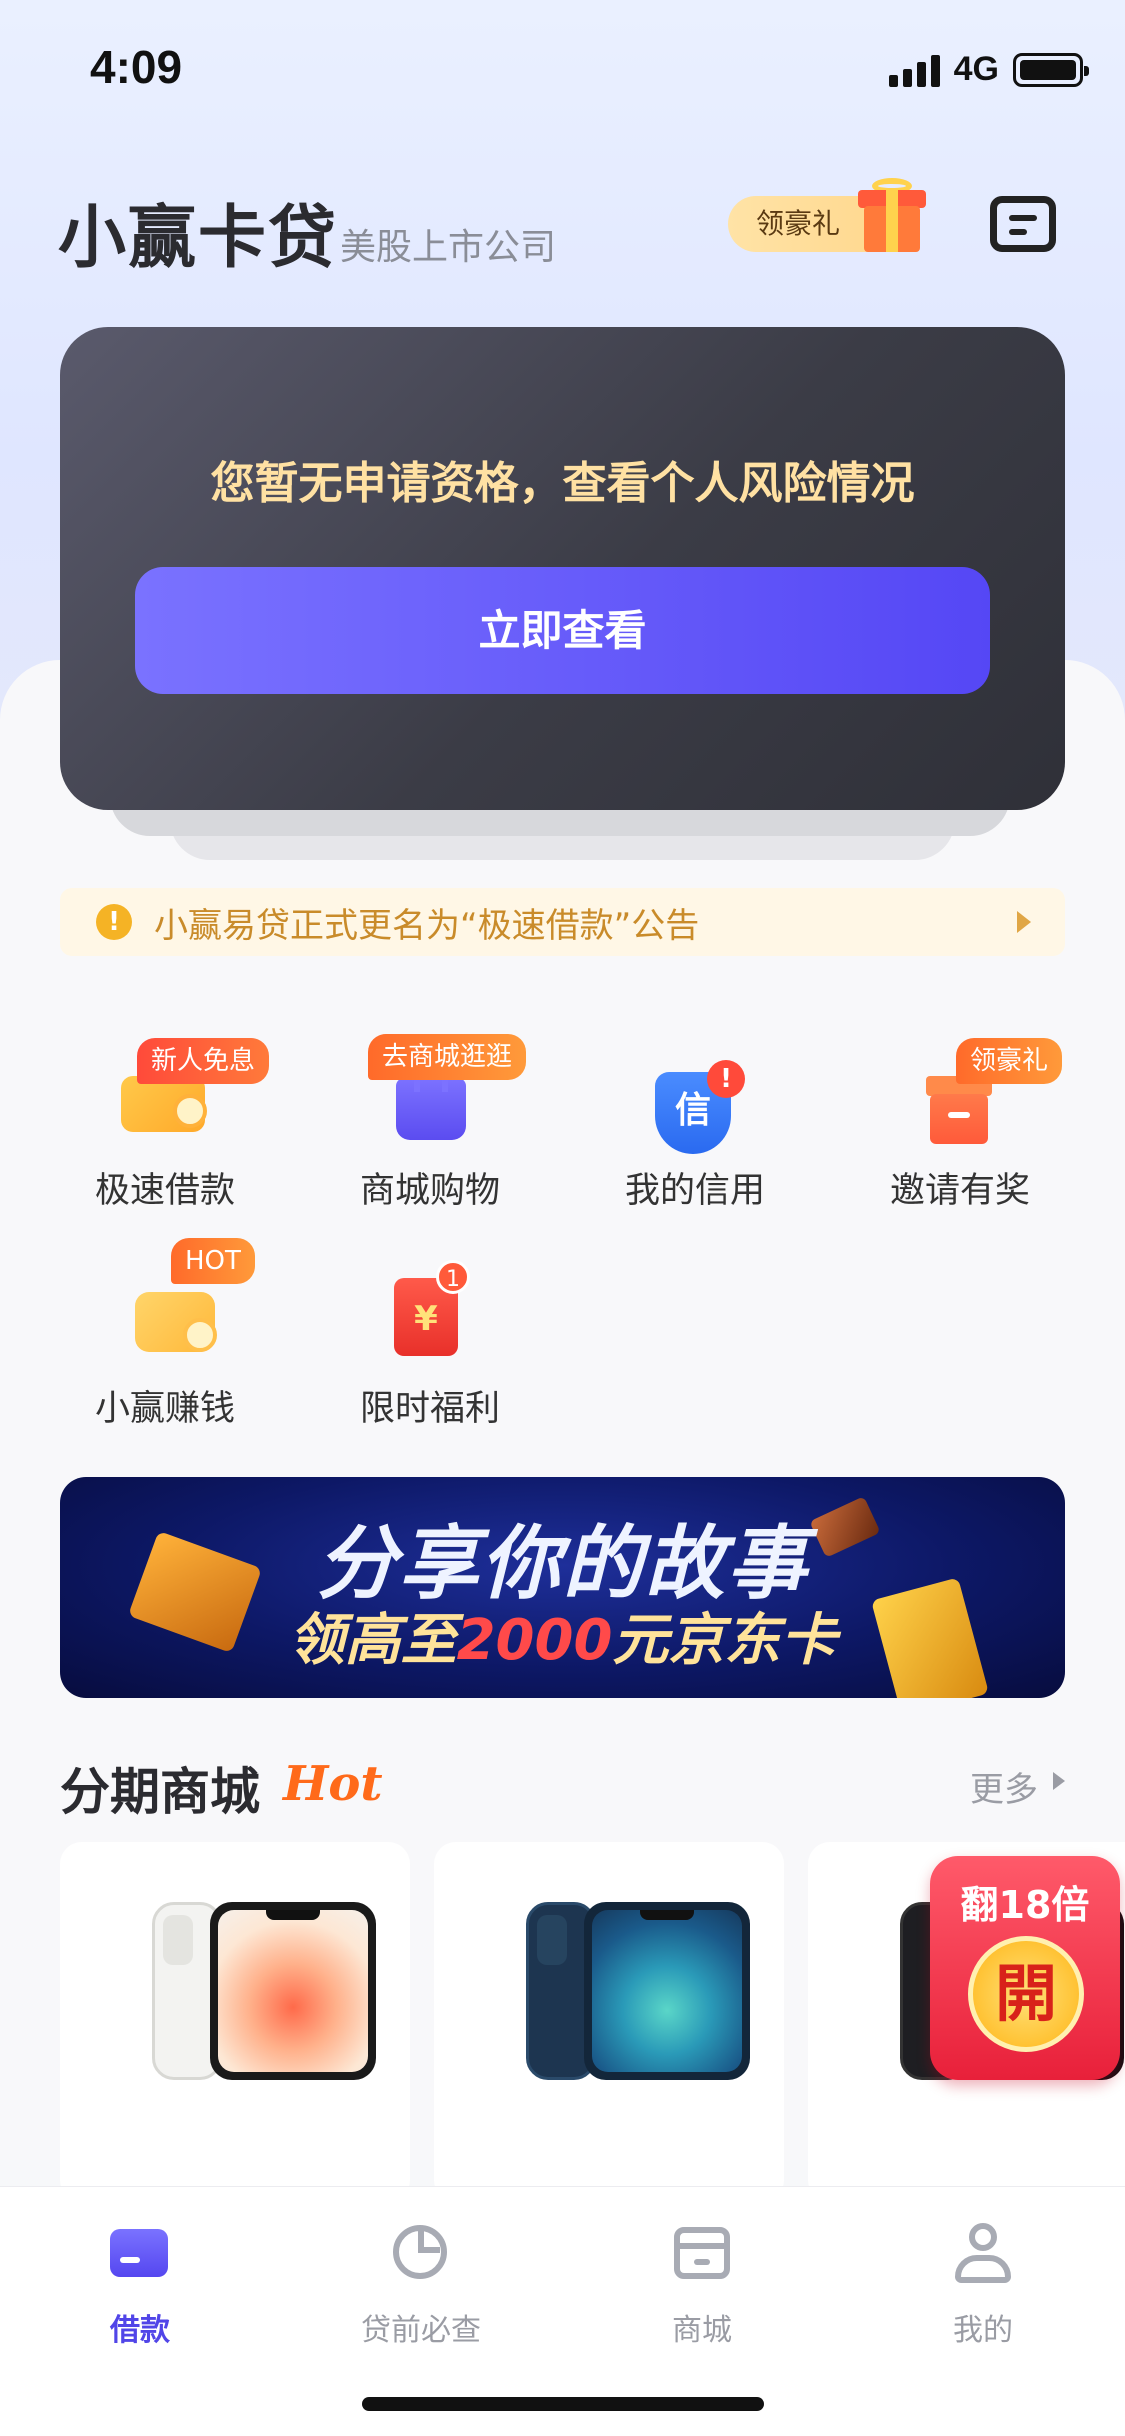 Image resolution: width=1125 pixels, height=2436 pixels. I want to click on service-invite-reward: 领豪礼 邀请有奖, so click(960, 1124).